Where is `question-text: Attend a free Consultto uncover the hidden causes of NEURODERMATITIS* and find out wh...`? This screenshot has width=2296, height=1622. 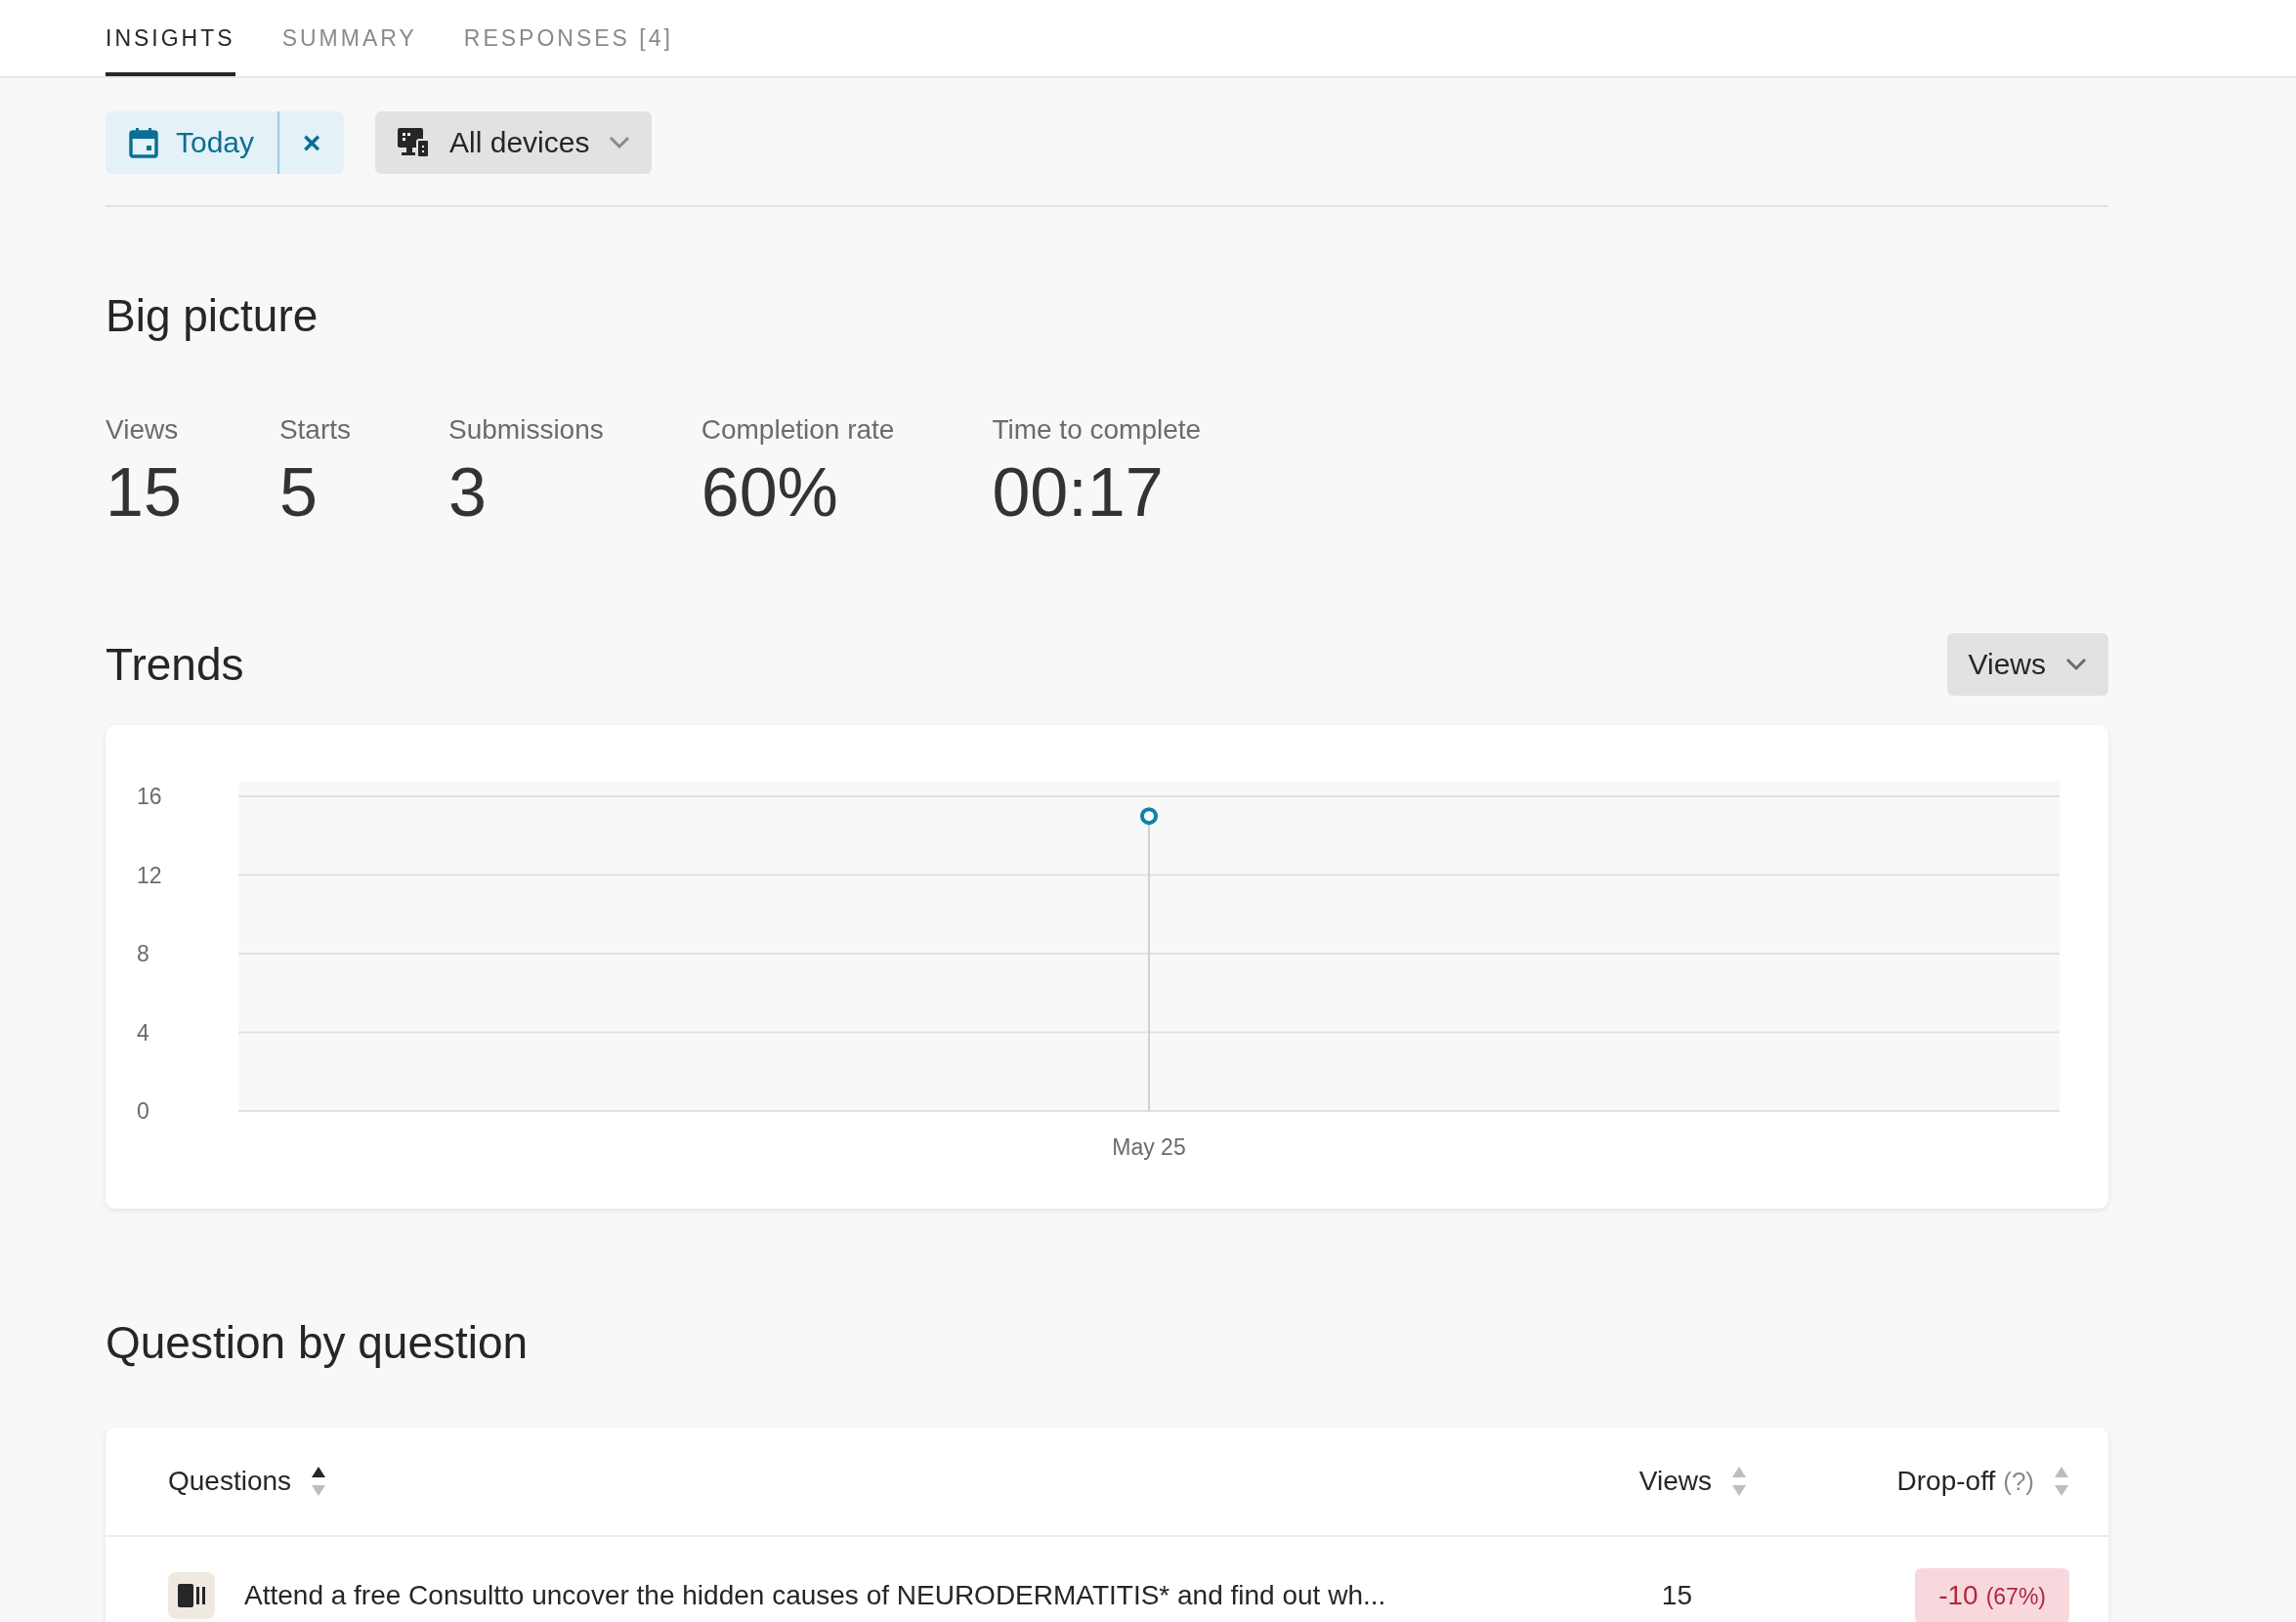 question-text: Attend a free Consultto uncover the hidden causes of NEURODERMATITIS* and find out wh... is located at coordinates (815, 1595).